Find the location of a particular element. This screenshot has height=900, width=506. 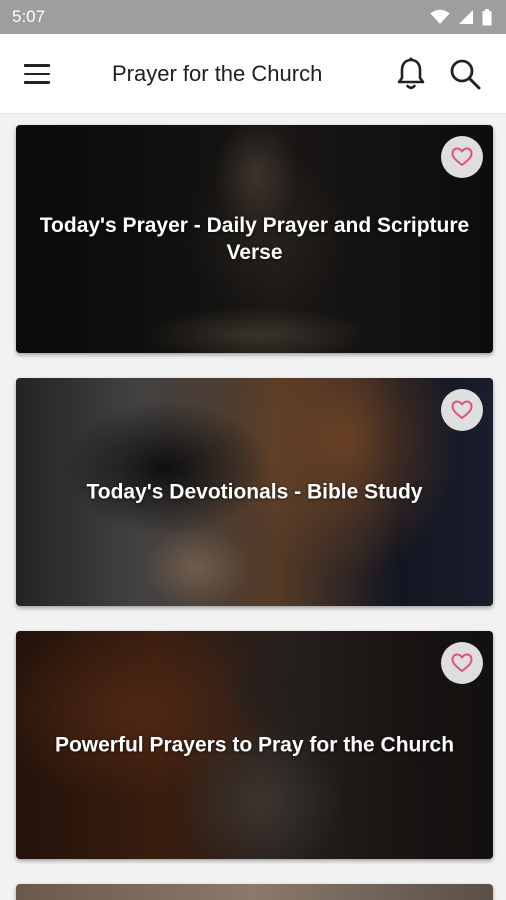

status-icons is located at coordinates (461, 17).